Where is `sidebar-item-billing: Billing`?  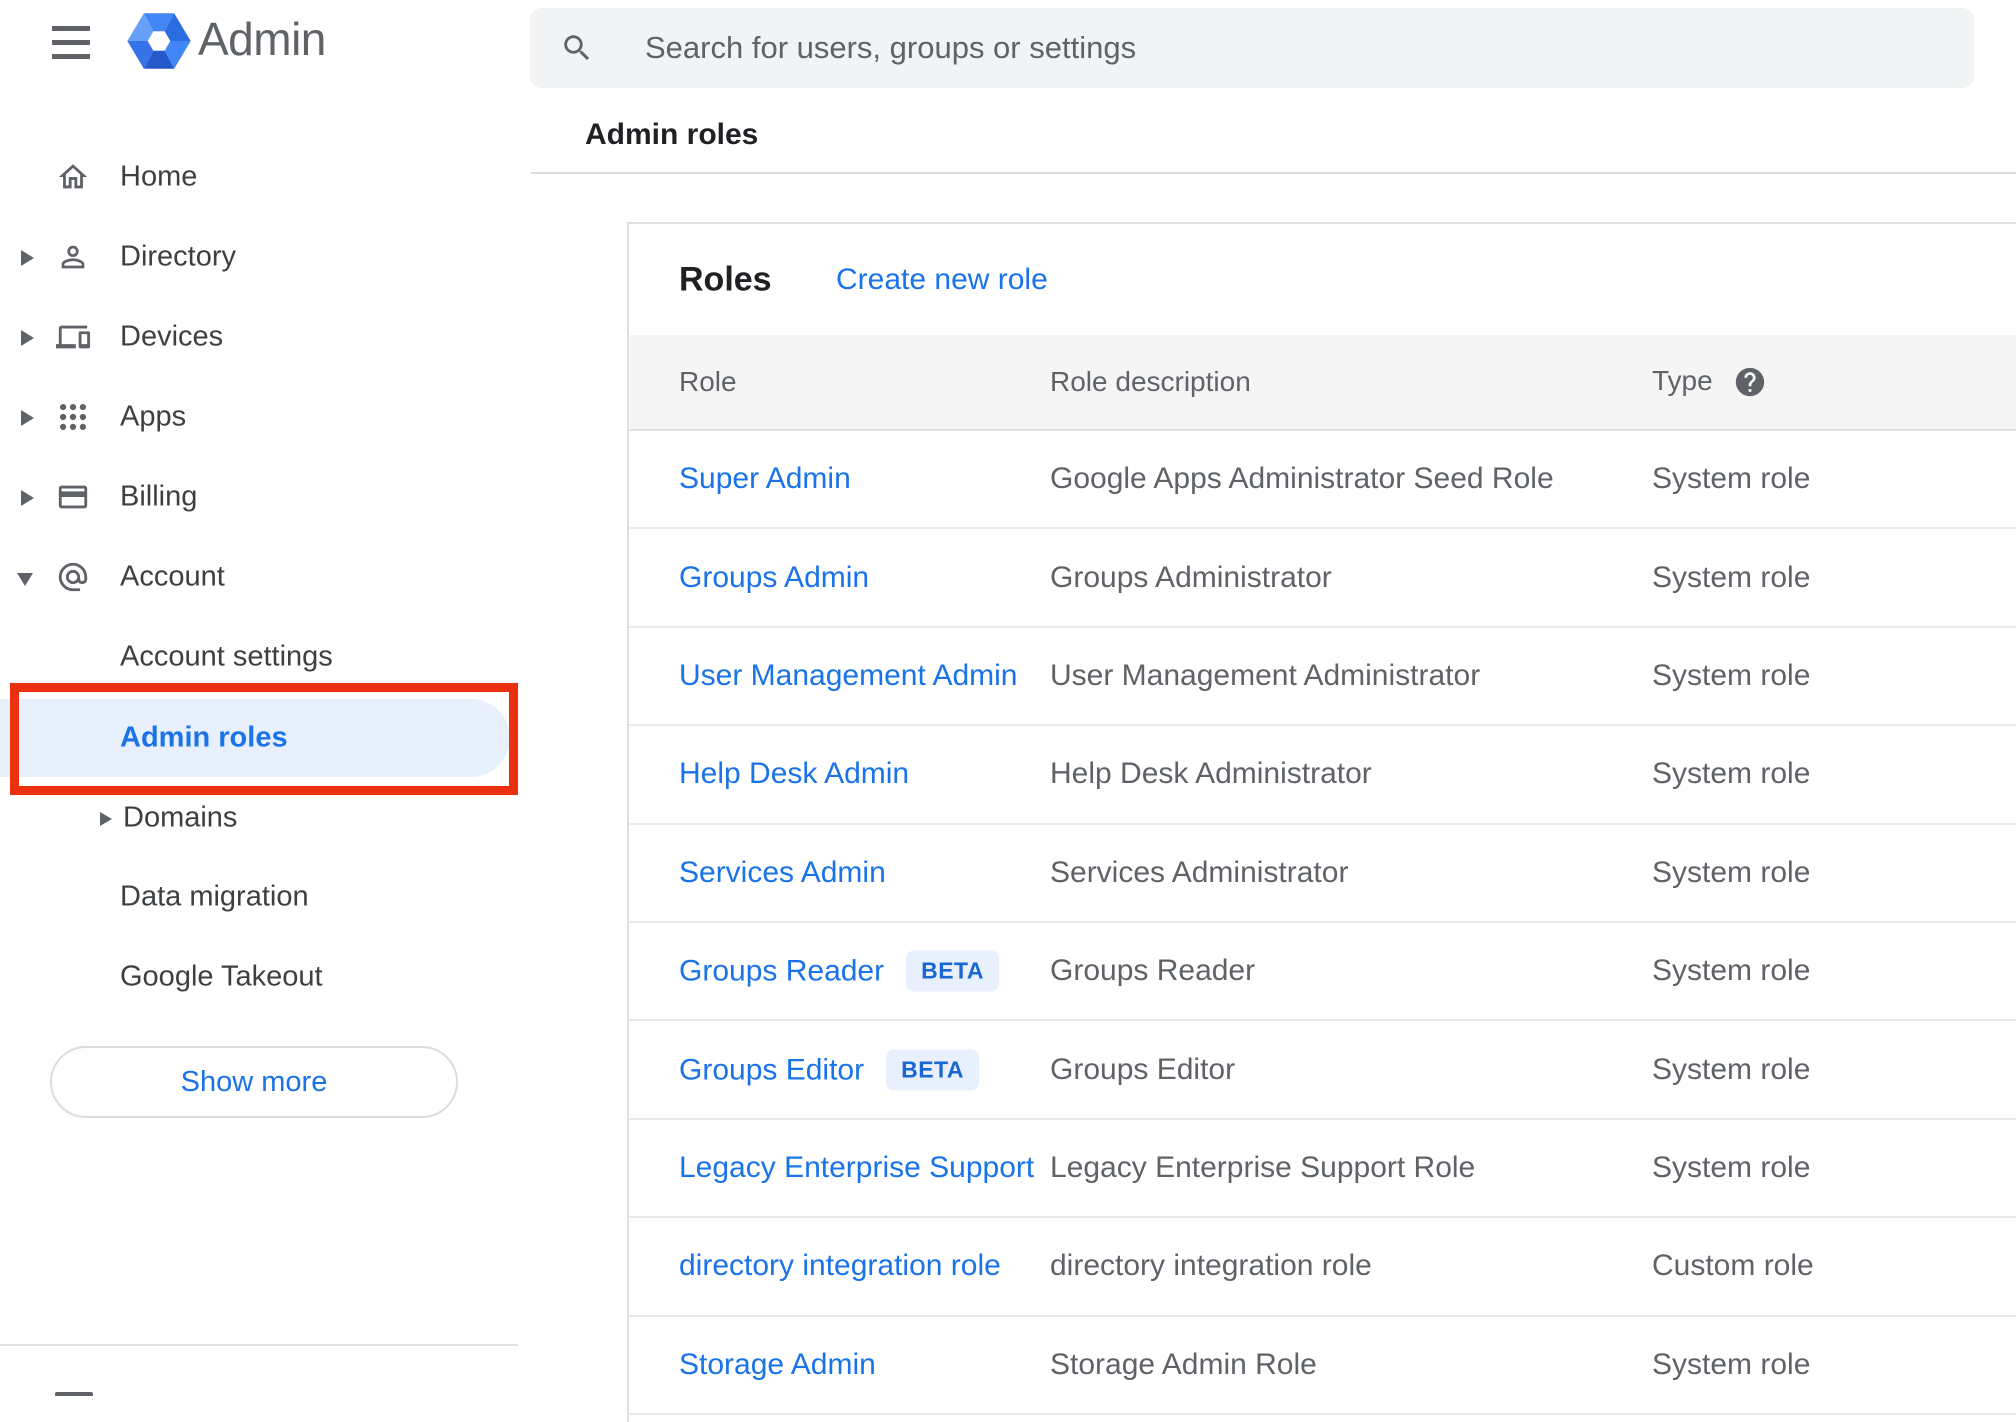 sidebar-item-billing: Billing is located at coordinates (265, 497).